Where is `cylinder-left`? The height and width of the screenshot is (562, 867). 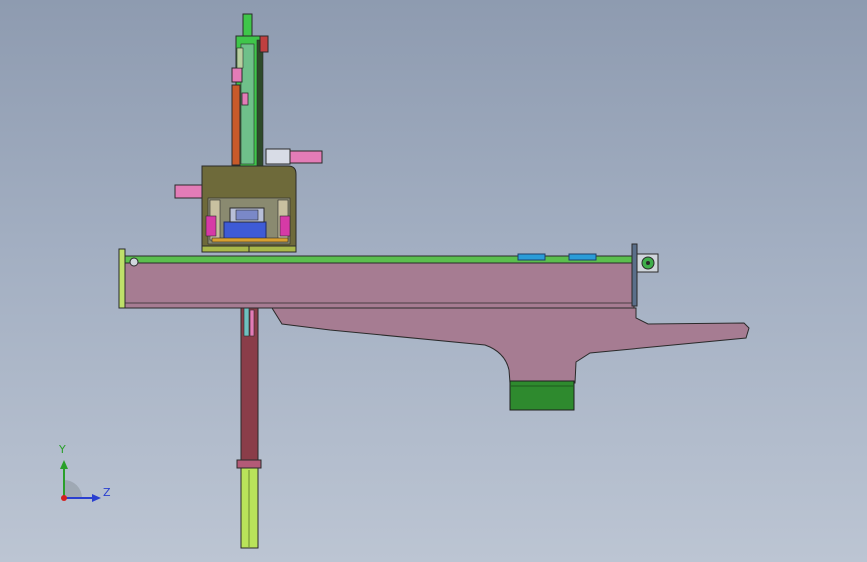 cylinder-left is located at coordinates (189, 191).